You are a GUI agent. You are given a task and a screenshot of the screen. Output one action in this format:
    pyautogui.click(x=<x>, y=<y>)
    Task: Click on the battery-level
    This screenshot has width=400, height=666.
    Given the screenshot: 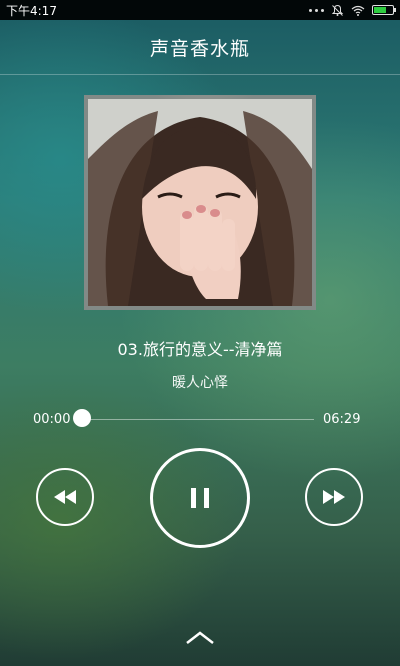 What is the action you would take?
    pyautogui.click(x=380, y=10)
    